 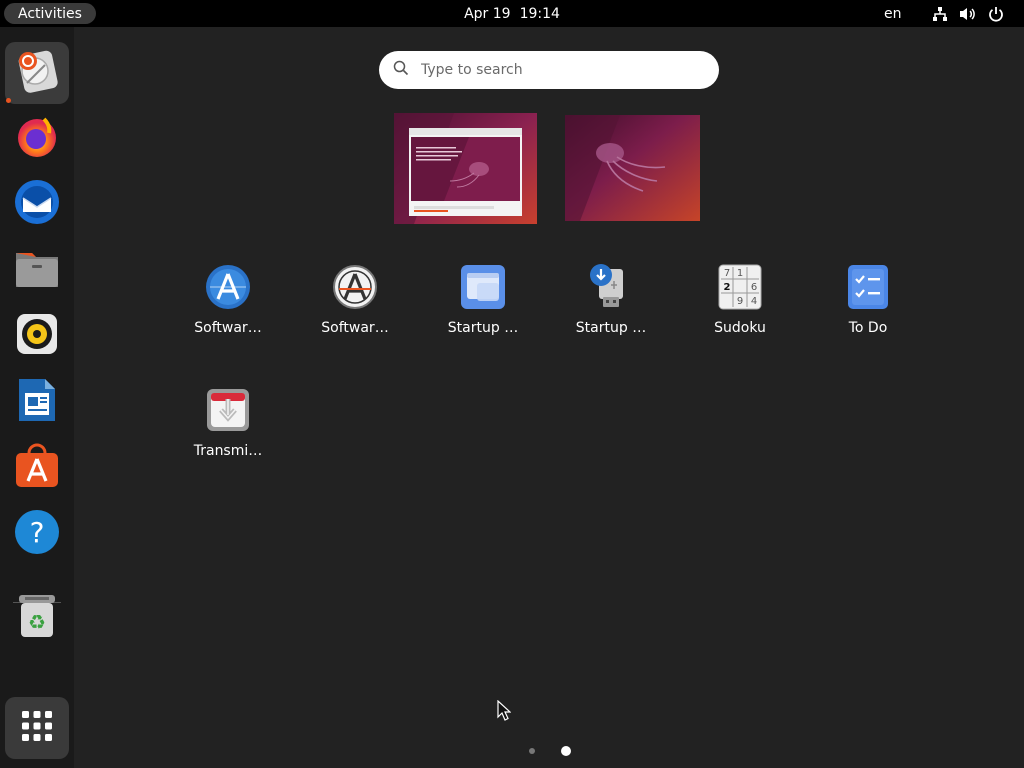 What do you see at coordinates (401, 70) in the screenshot?
I see `search-icon` at bounding box center [401, 70].